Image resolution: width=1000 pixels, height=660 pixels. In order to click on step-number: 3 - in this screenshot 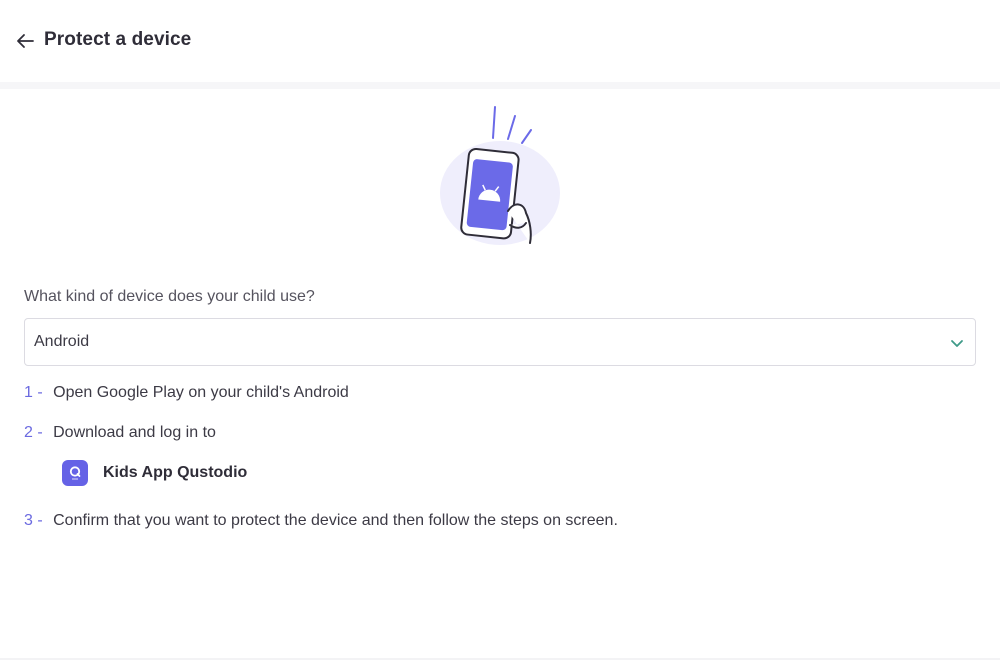, I will do `click(33, 520)`.